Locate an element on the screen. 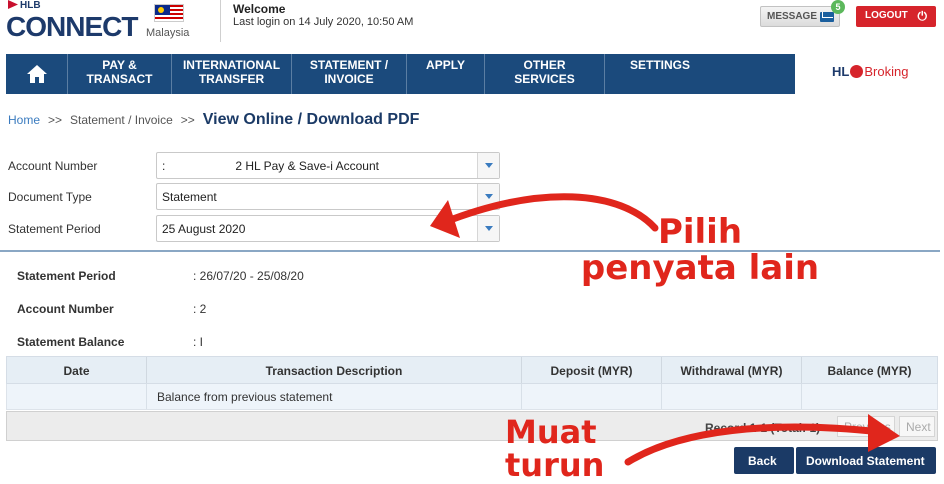  annotation-pilih-line2: penyata lain is located at coordinates (700, 268).